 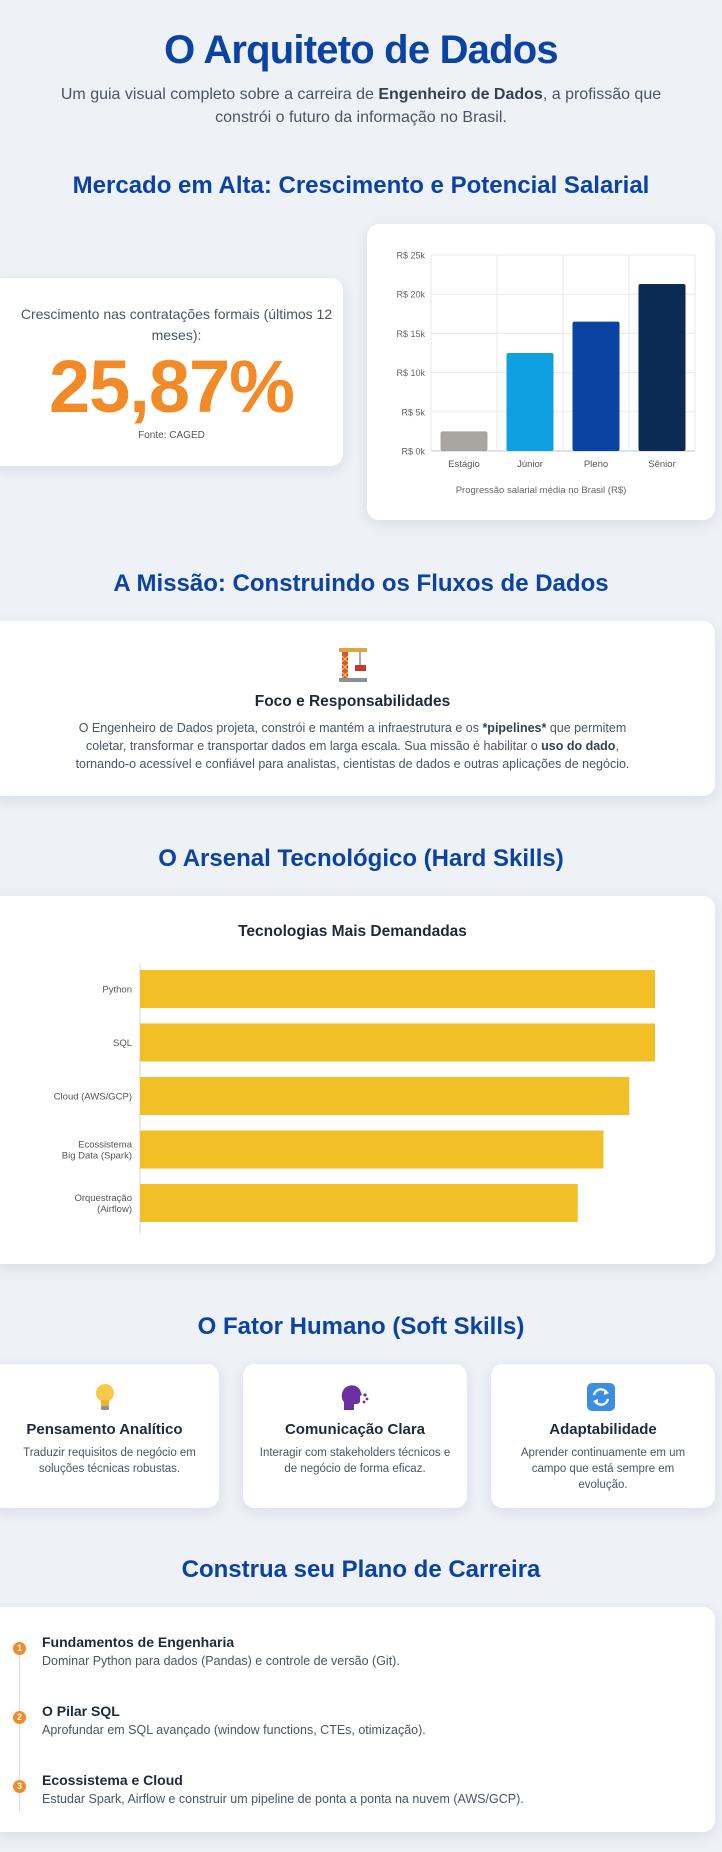 What do you see at coordinates (355, 1399) in the screenshot?
I see `speaking-head-icon` at bounding box center [355, 1399].